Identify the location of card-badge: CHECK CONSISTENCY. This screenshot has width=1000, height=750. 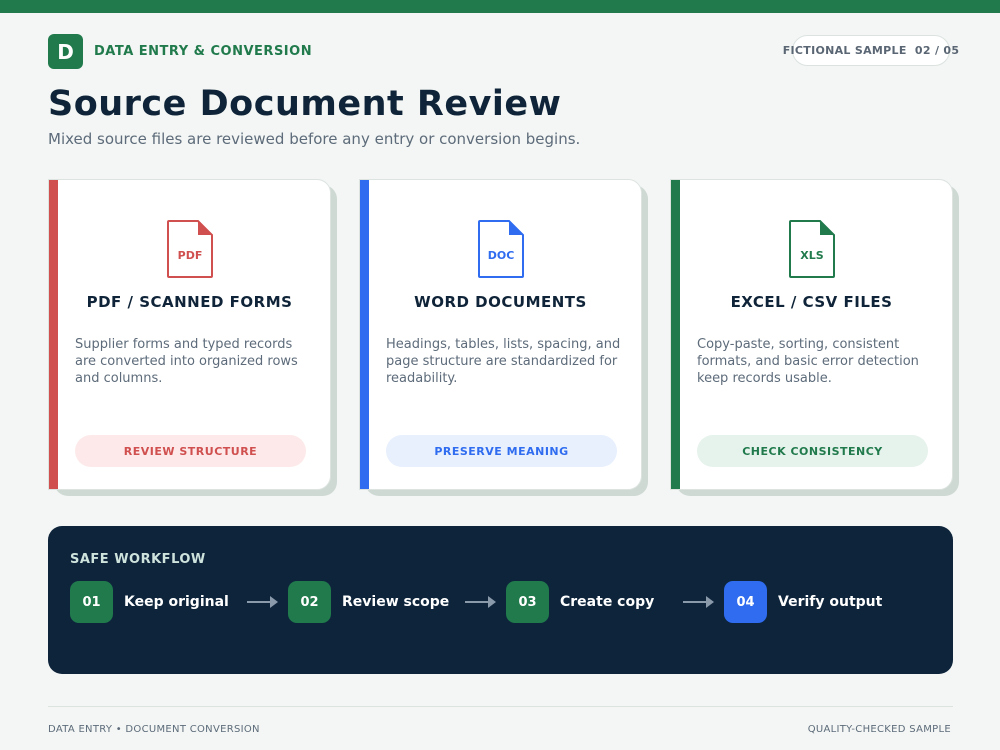
(812, 451).